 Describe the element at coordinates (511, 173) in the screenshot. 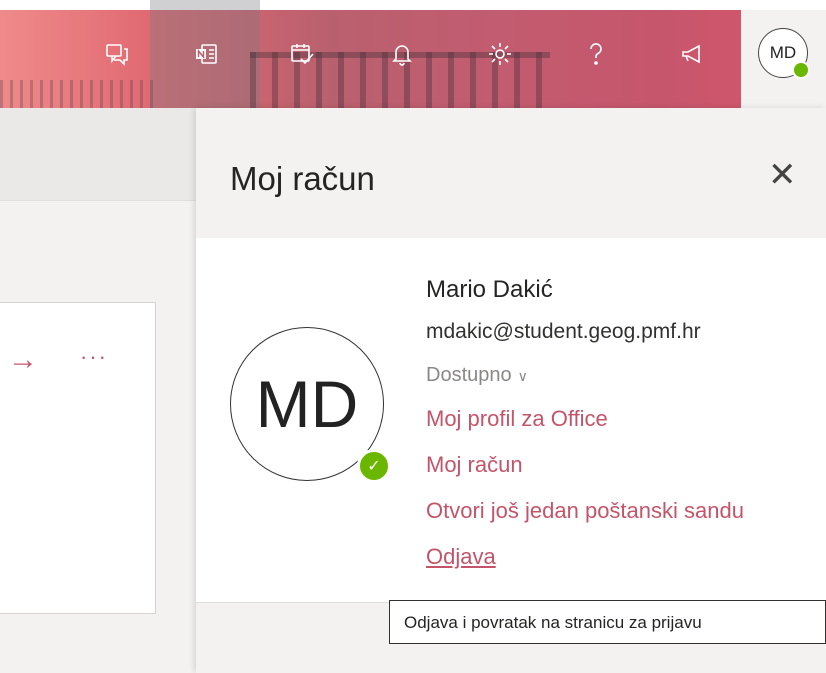

I see `account-panel-header: Moj račun ✕` at that location.